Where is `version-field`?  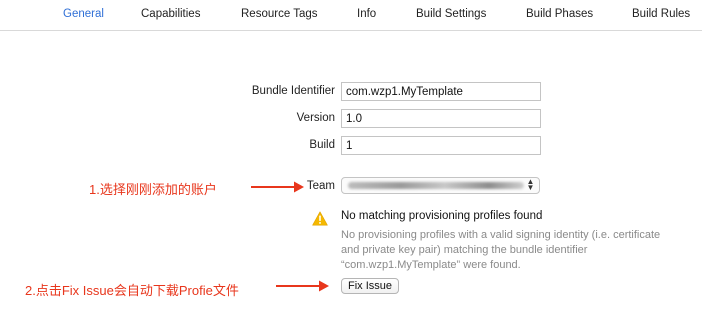
version-field is located at coordinates (441, 118).